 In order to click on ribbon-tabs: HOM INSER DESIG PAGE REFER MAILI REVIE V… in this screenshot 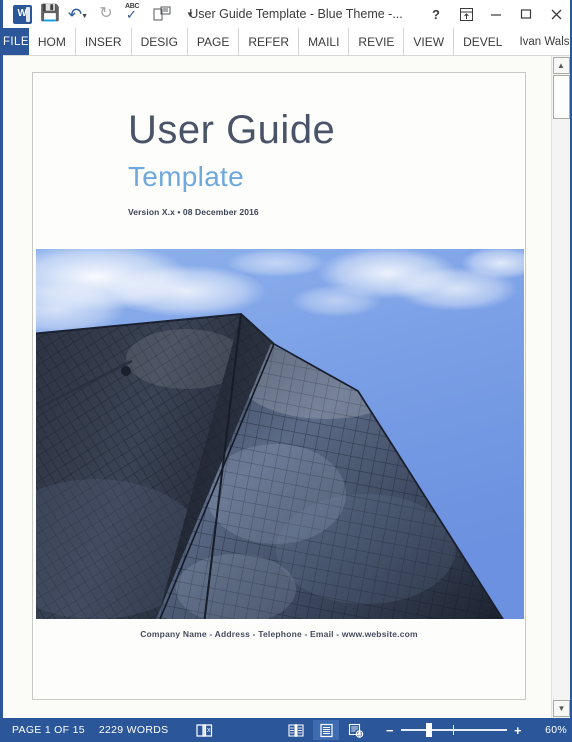, I will do `click(270, 42)`.